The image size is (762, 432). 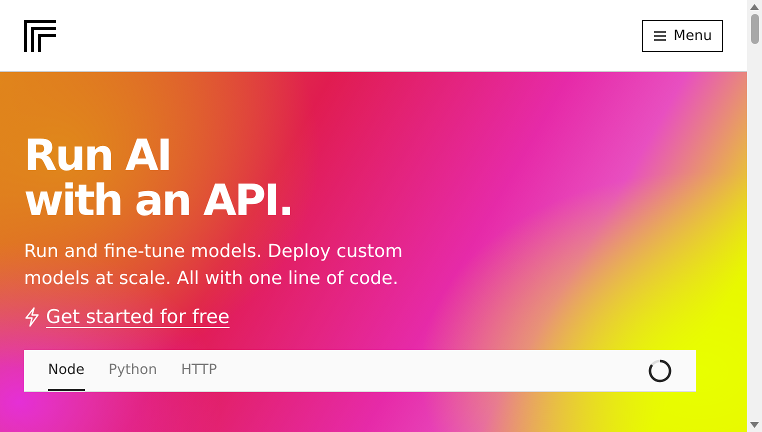 I want to click on code-tab: HTTP, so click(x=199, y=370).